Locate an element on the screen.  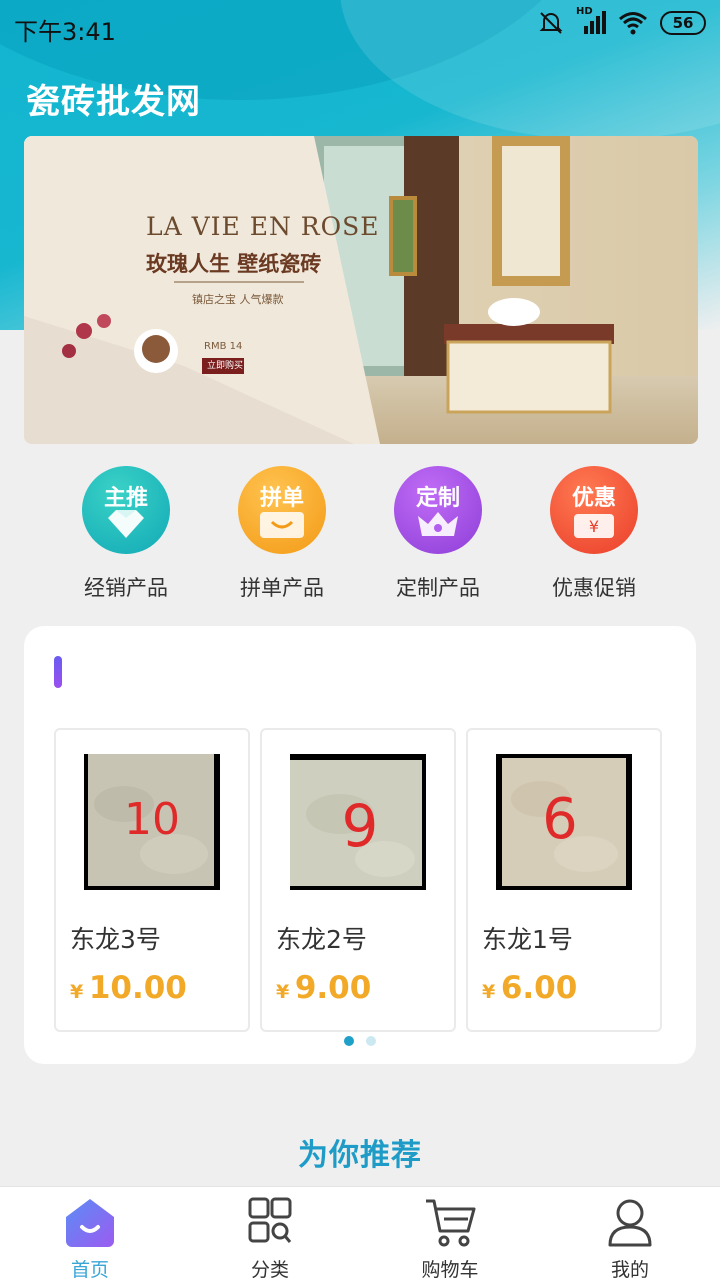
quick-link-distribution: 主推 经销产品 is located at coordinates (126, 534).